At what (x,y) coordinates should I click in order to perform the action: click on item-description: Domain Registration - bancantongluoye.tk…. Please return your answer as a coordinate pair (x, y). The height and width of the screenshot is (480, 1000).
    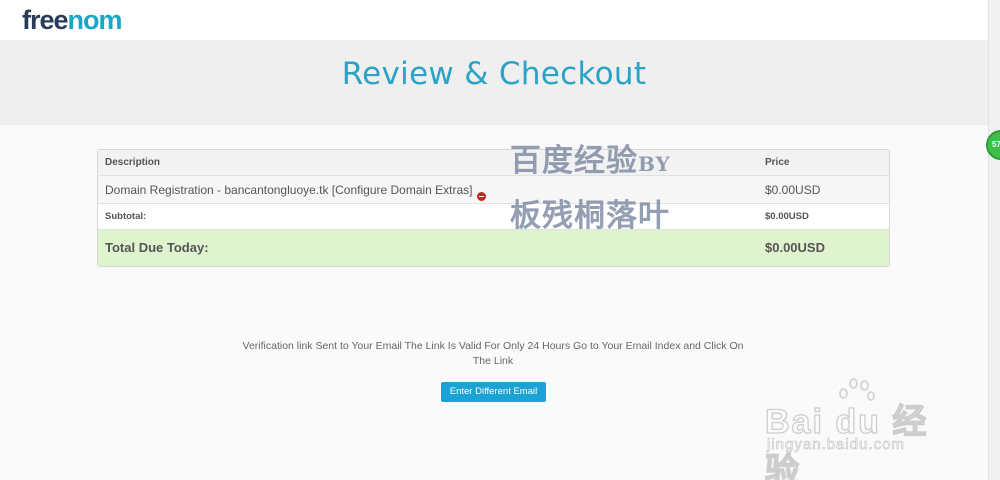
    Looking at the image, I should click on (295, 192).